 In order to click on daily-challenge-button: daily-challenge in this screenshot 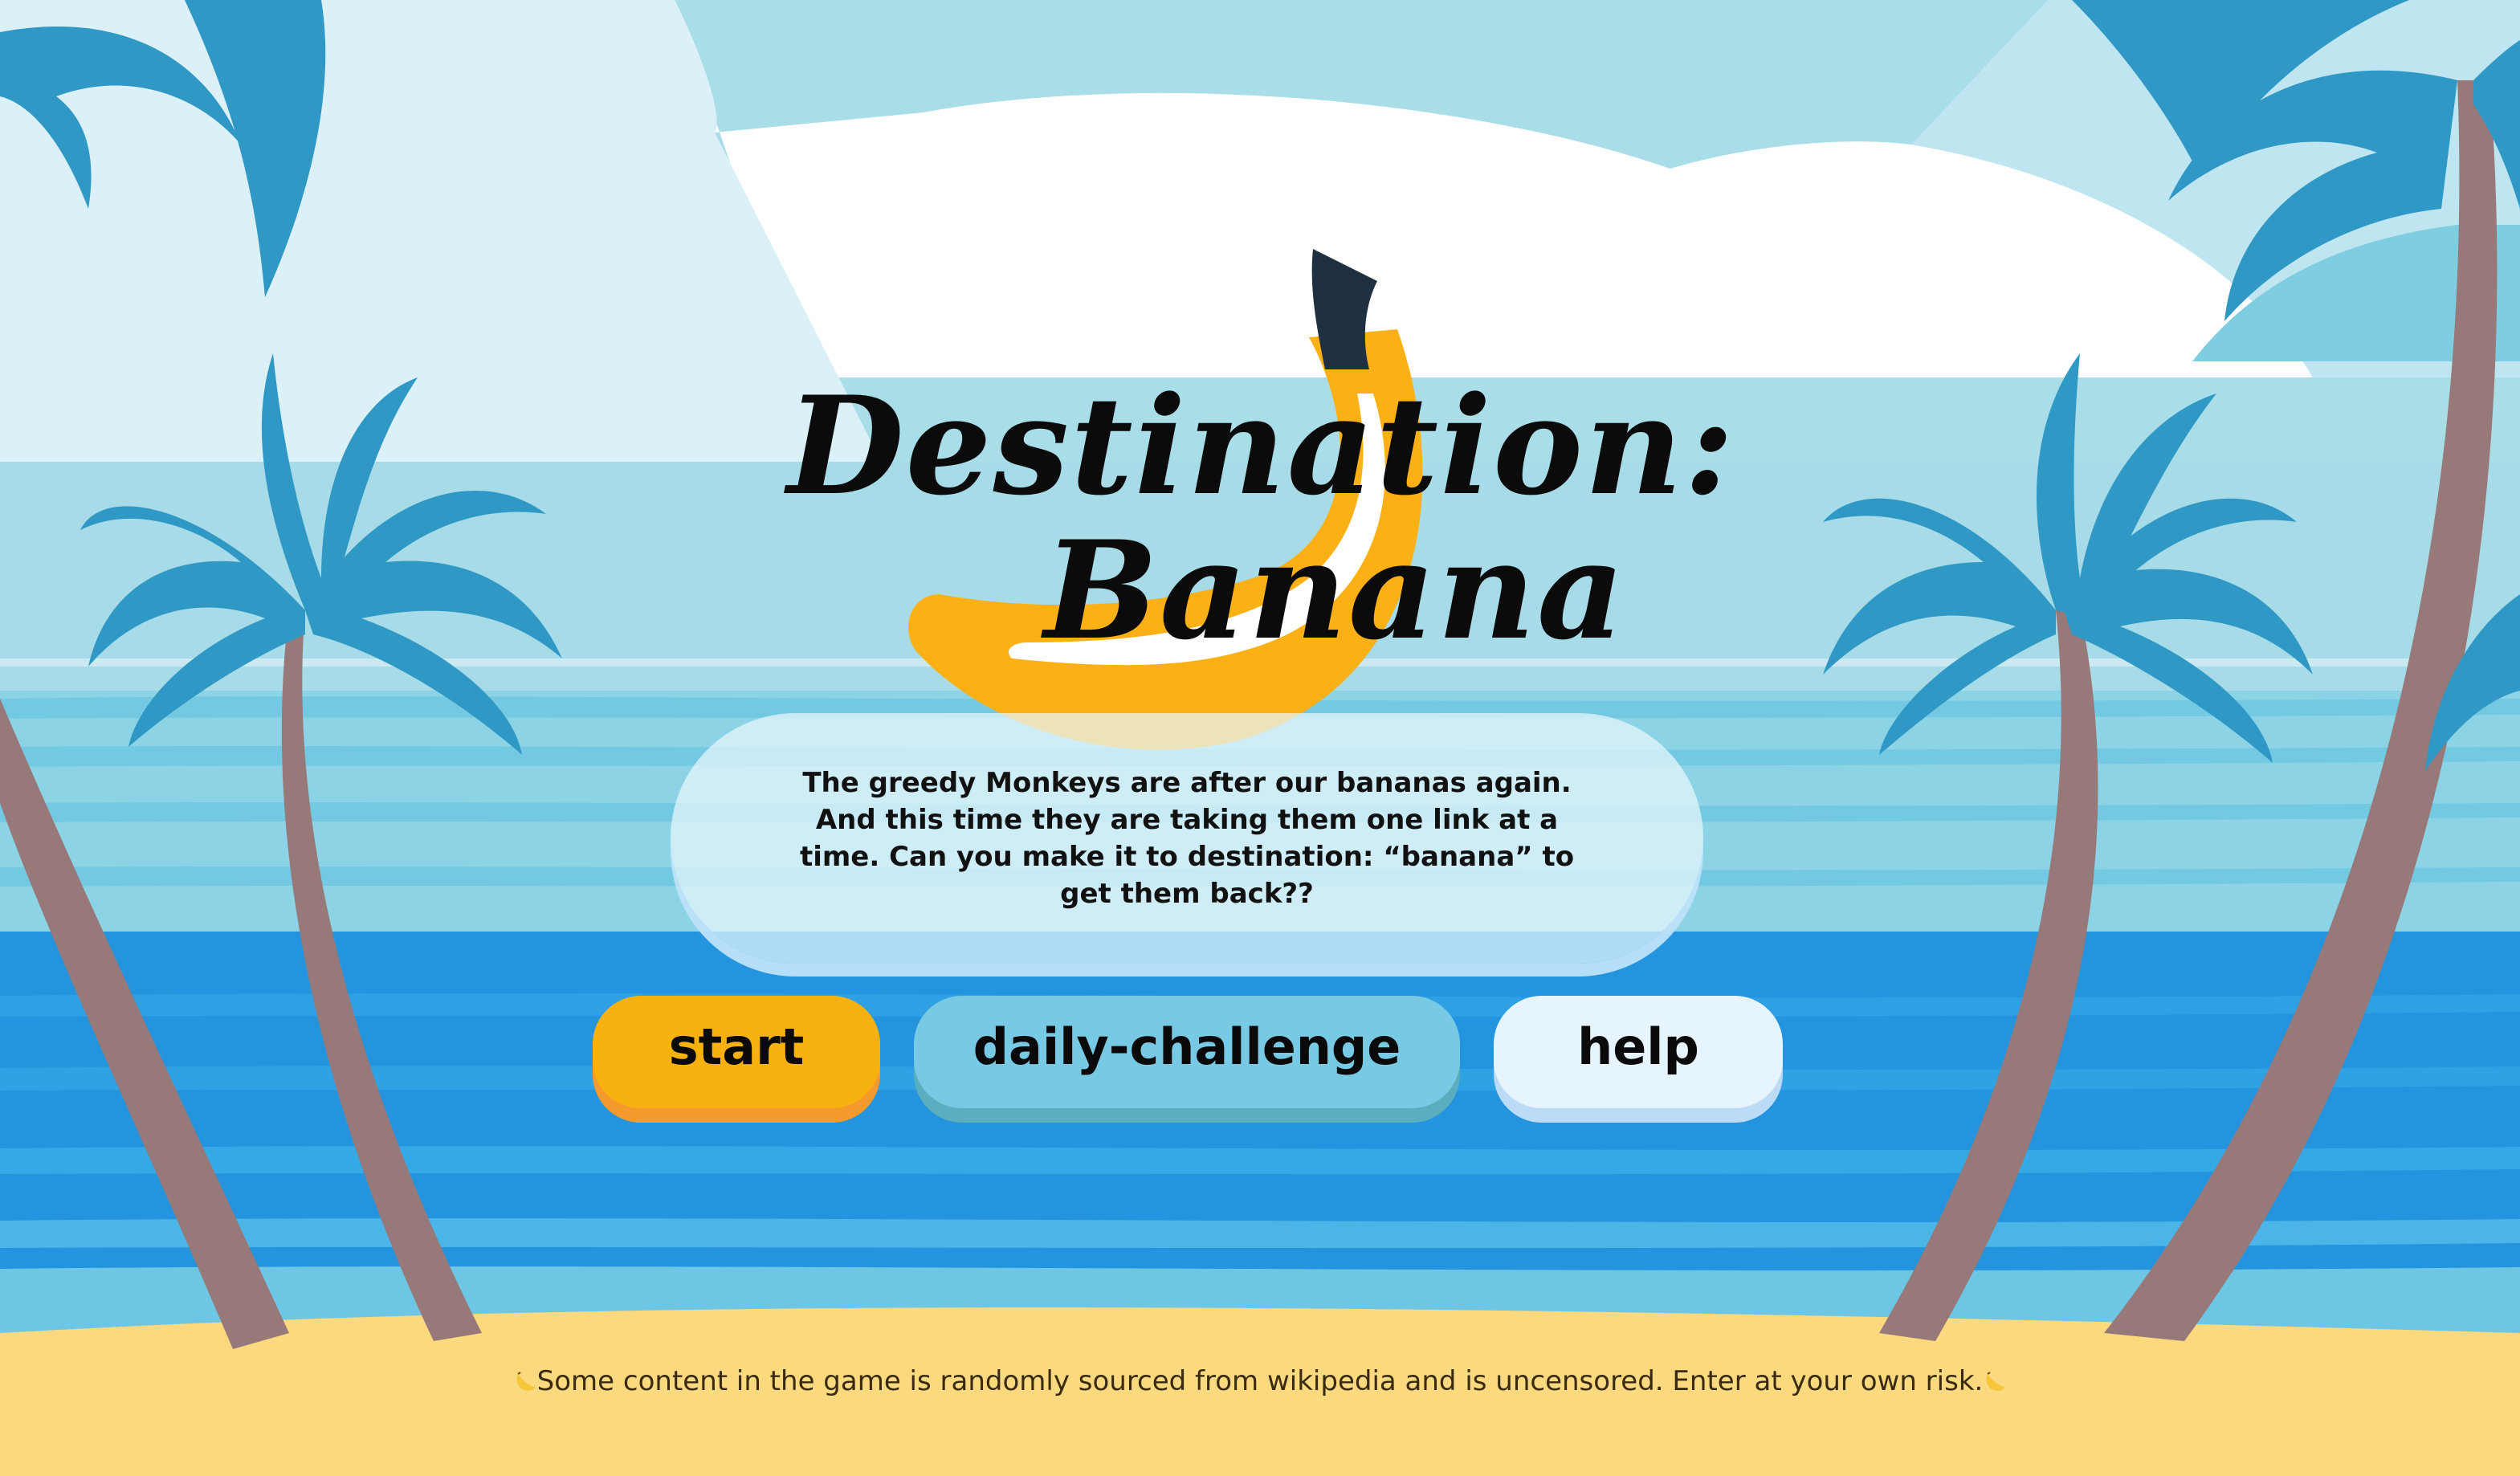, I will do `click(1187, 1052)`.